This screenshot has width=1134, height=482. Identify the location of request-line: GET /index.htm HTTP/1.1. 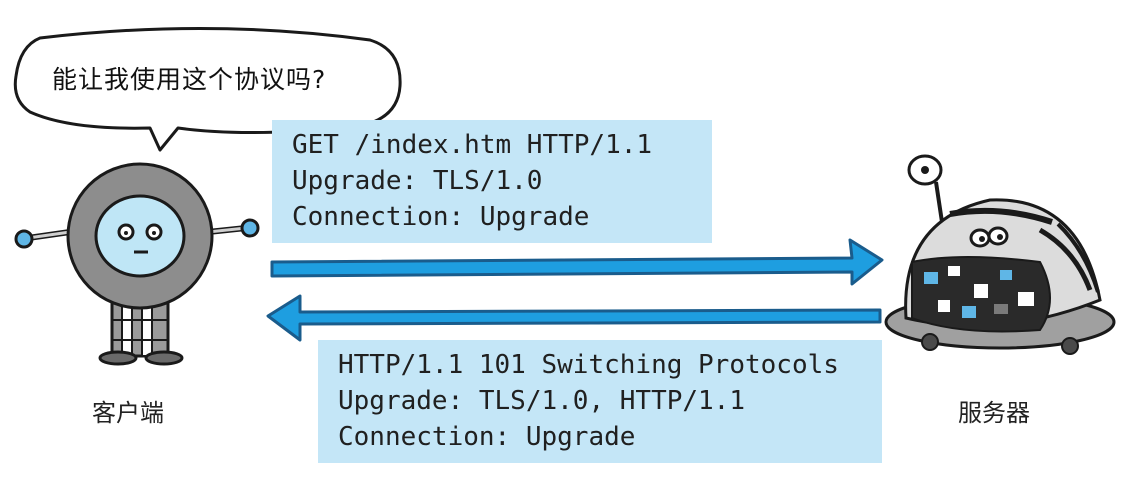
(472, 145).